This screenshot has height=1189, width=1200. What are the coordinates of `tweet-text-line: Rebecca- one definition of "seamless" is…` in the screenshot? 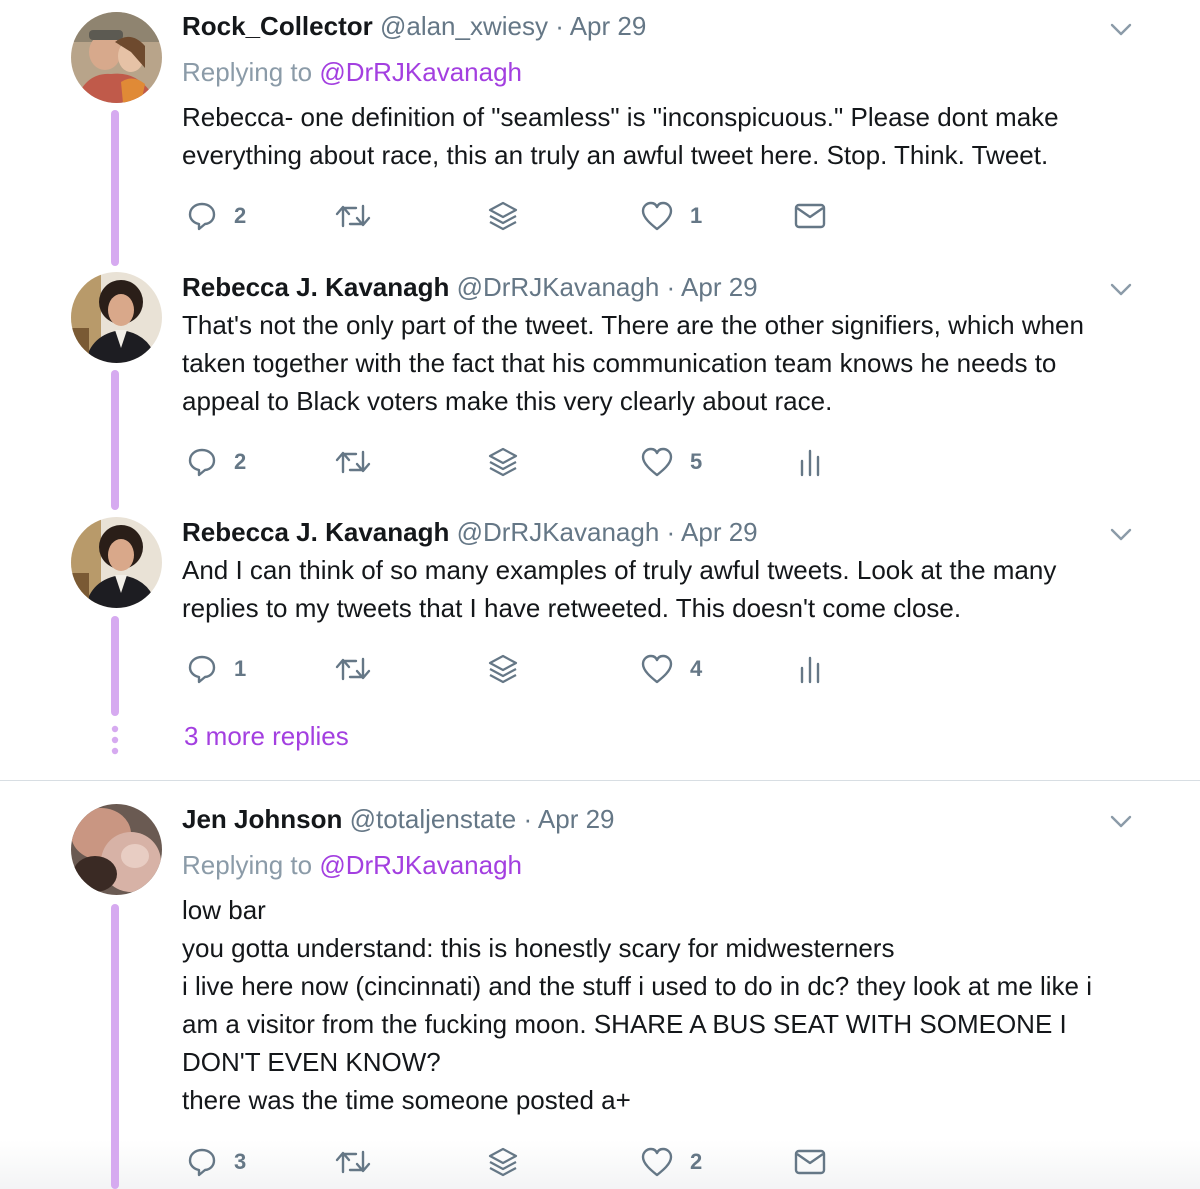 It's located at (620, 117).